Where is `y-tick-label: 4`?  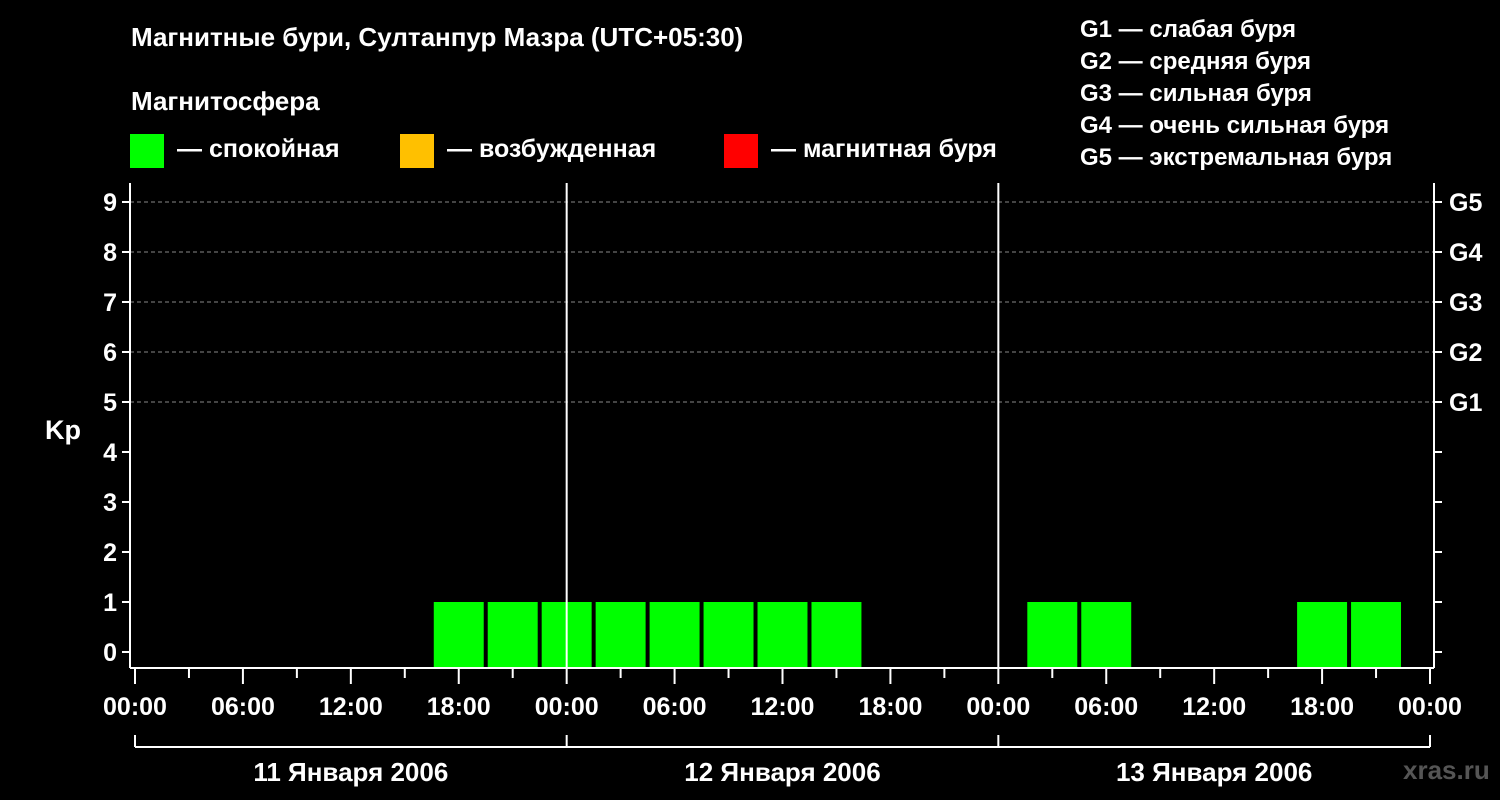 y-tick-label: 4 is located at coordinates (110, 453).